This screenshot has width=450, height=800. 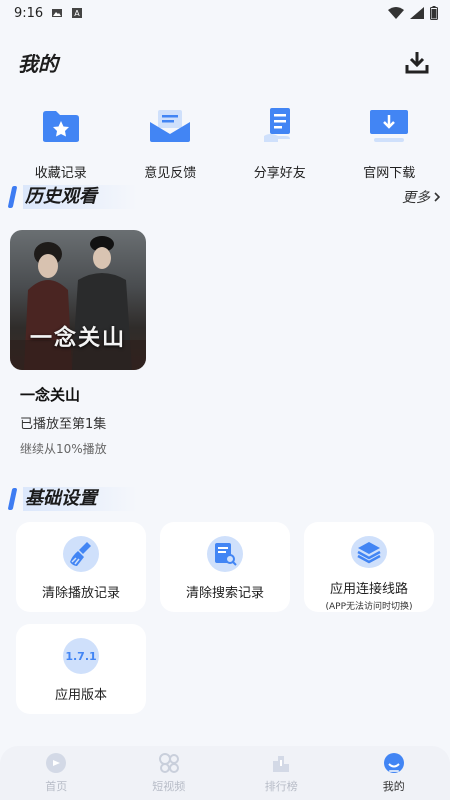 I want to click on history-card: 一念关山 一念关山 已播放至第1集 继续从10%播放, so click(x=78, y=343).